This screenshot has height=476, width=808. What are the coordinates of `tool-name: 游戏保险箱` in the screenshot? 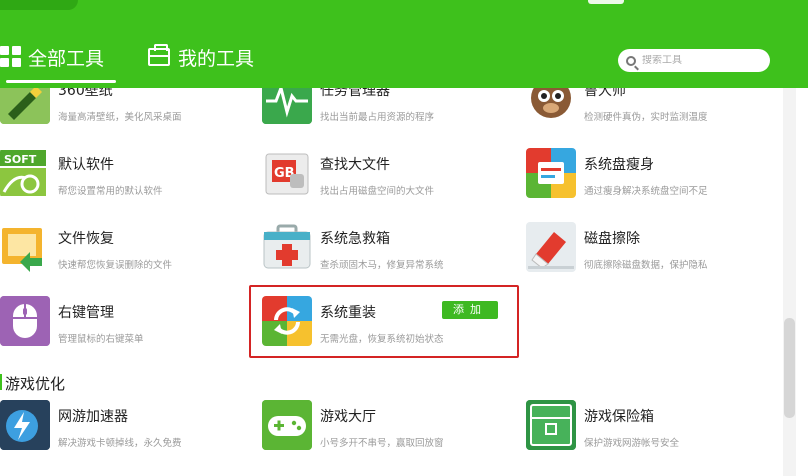 It's located at (619, 417).